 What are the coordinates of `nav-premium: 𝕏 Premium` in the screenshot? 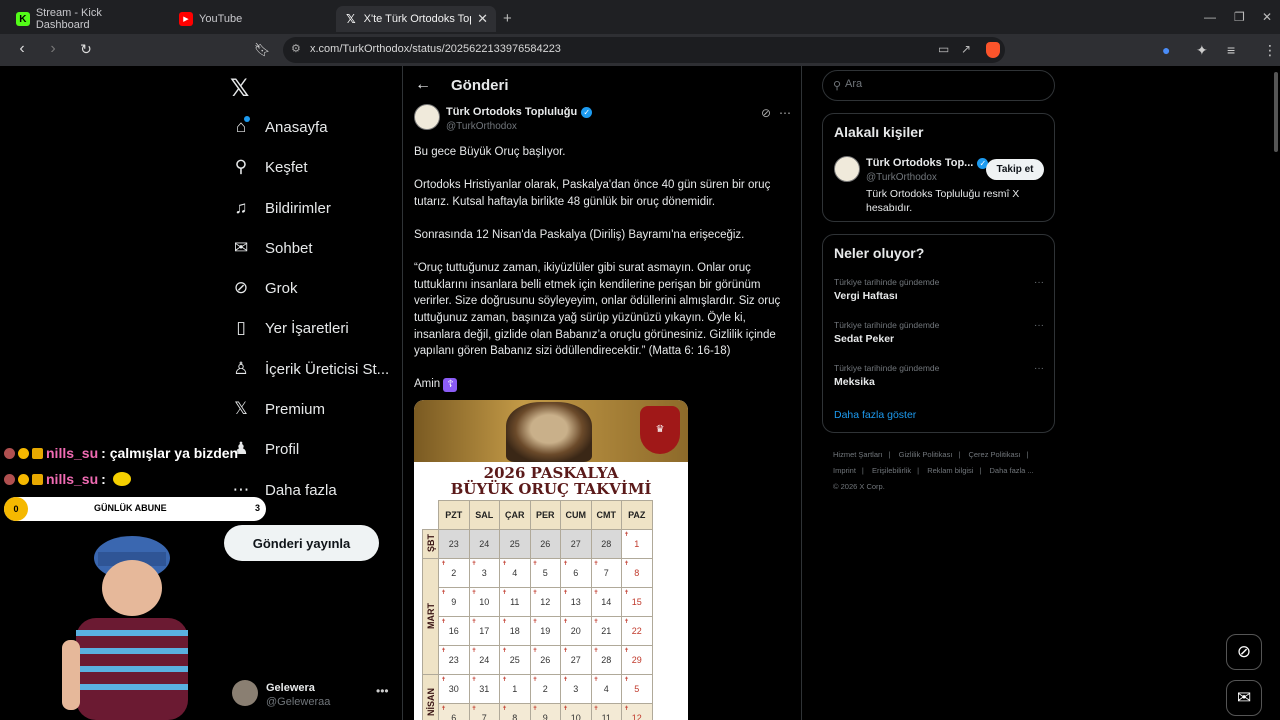 It's located at (278, 409).